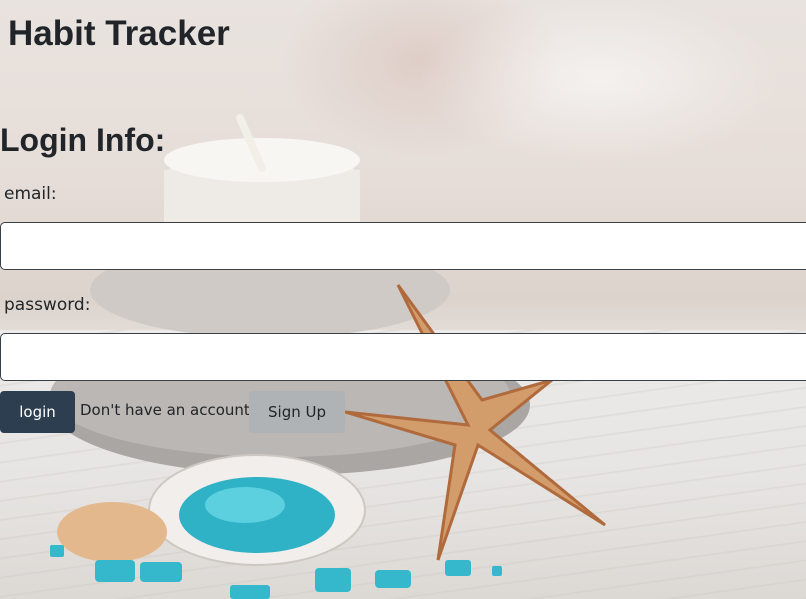 The width and height of the screenshot is (806, 599). I want to click on candle-shape, so click(262, 168).